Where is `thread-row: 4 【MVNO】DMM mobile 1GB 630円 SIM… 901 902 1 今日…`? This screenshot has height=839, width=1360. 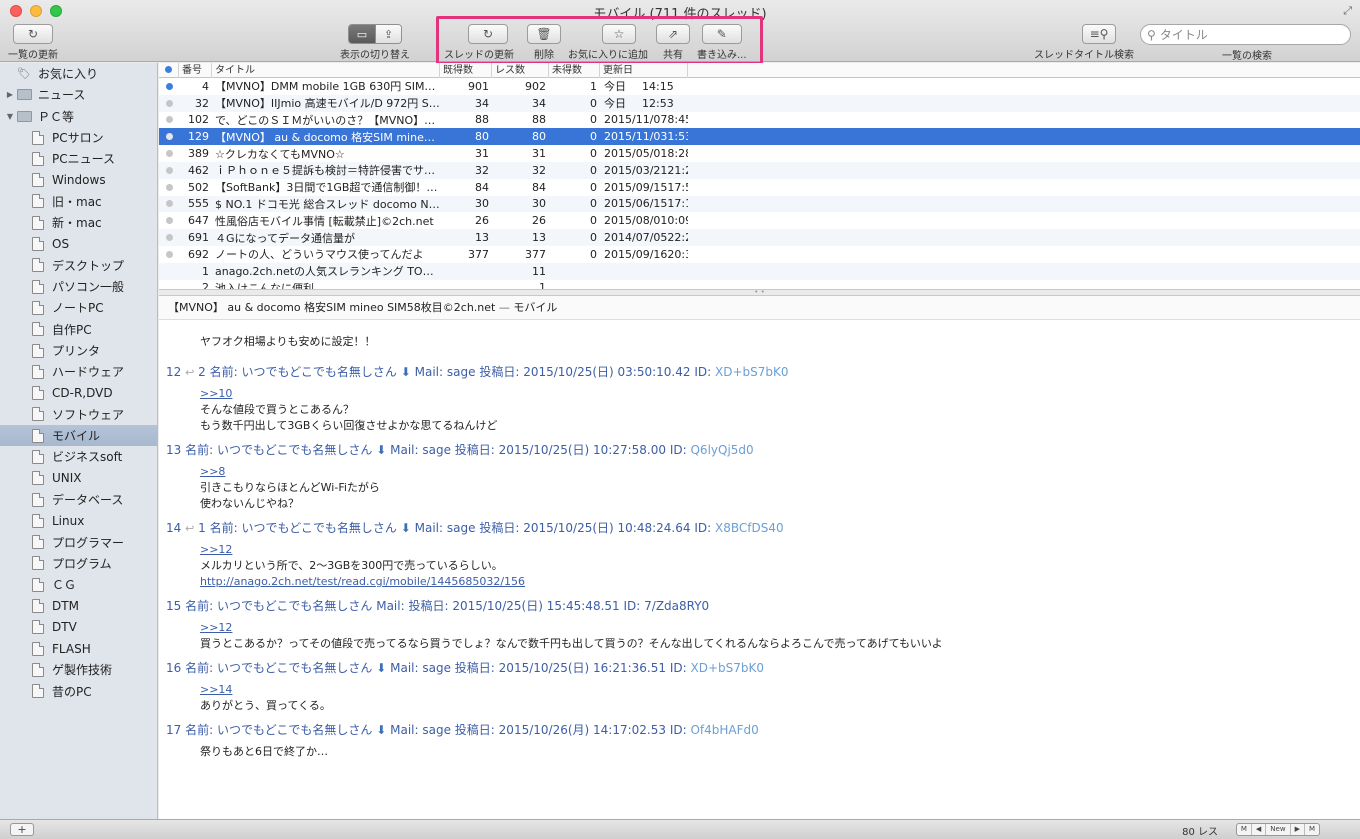
thread-row: 4 【MVNO】DMM mobile 1GB 630円 SIM… 901 902 1 今日… is located at coordinates (759, 86).